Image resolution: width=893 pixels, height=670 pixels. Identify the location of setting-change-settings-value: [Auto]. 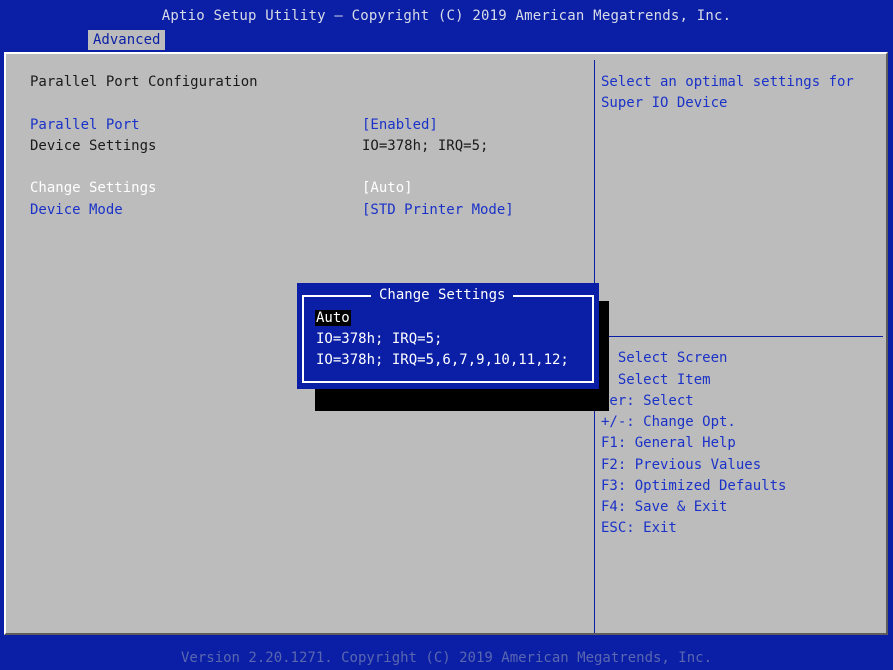
(387, 188).